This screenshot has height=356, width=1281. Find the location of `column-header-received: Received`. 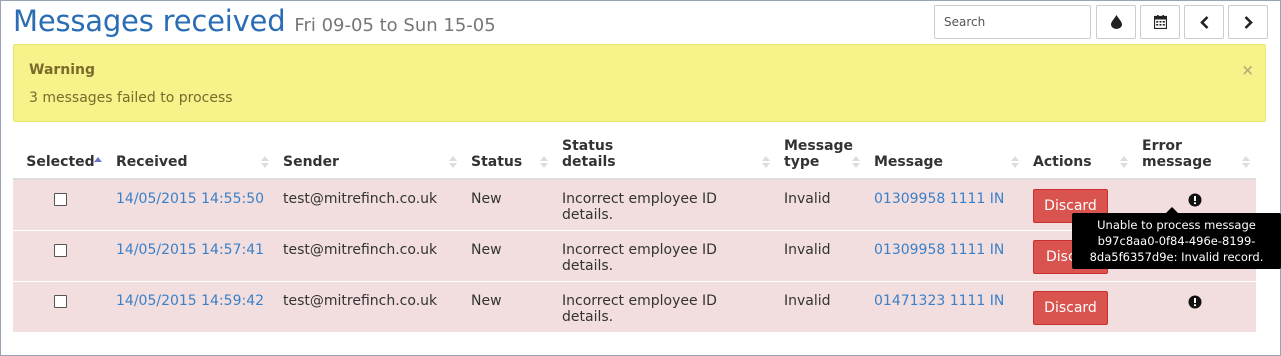

column-header-received: Received is located at coordinates (191, 156).